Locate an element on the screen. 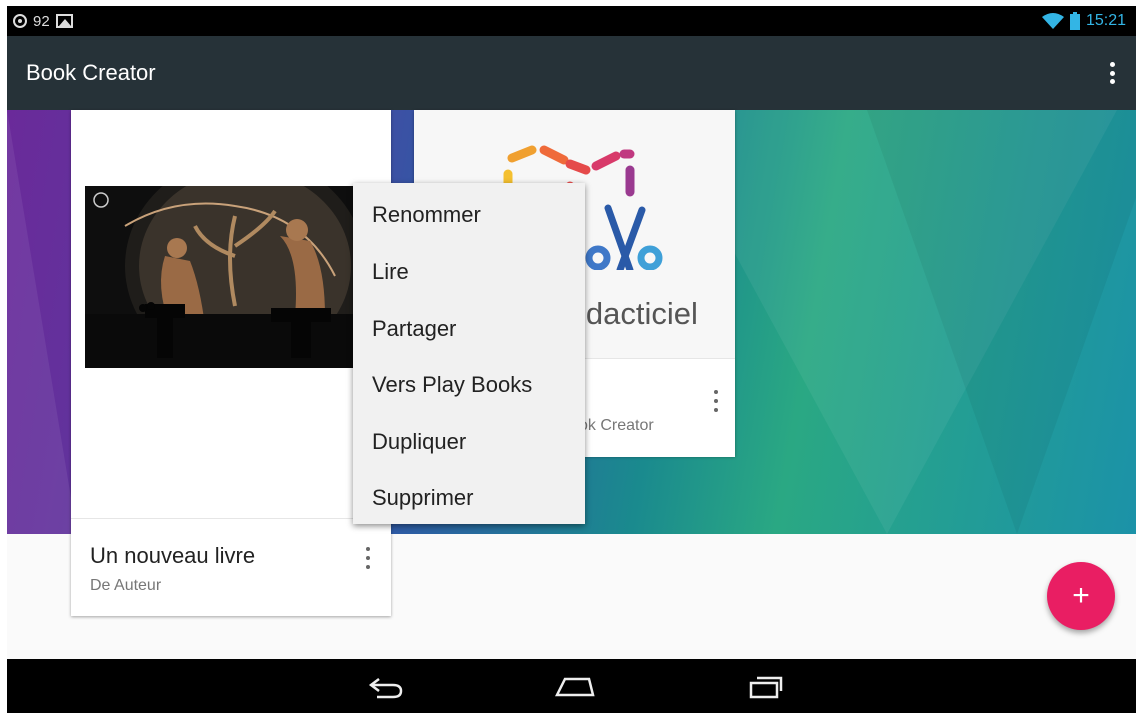  menu-item-delete: Supprimer is located at coordinates (422, 498).